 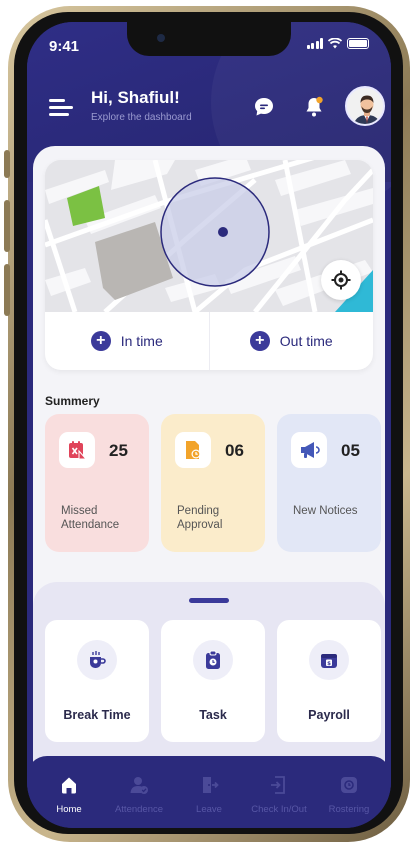 What do you see at coordinates (329, 681) in the screenshot?
I see `payroll-button: $ Payroll` at bounding box center [329, 681].